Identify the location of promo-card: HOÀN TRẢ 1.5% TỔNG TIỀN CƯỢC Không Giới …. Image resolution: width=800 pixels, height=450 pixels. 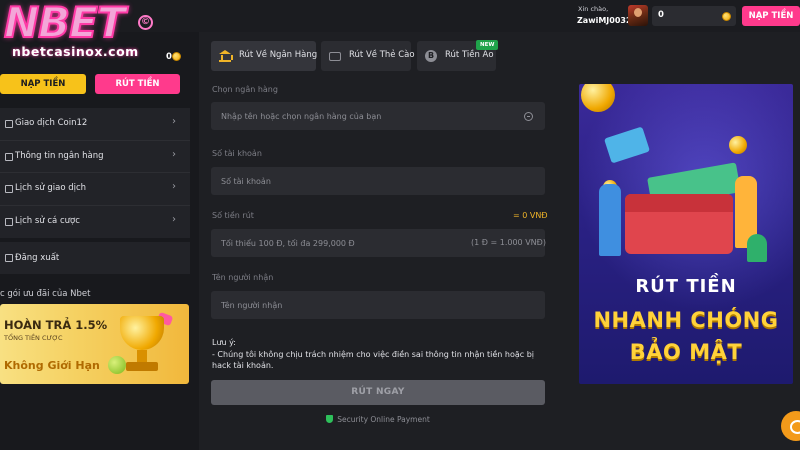
(94, 344).